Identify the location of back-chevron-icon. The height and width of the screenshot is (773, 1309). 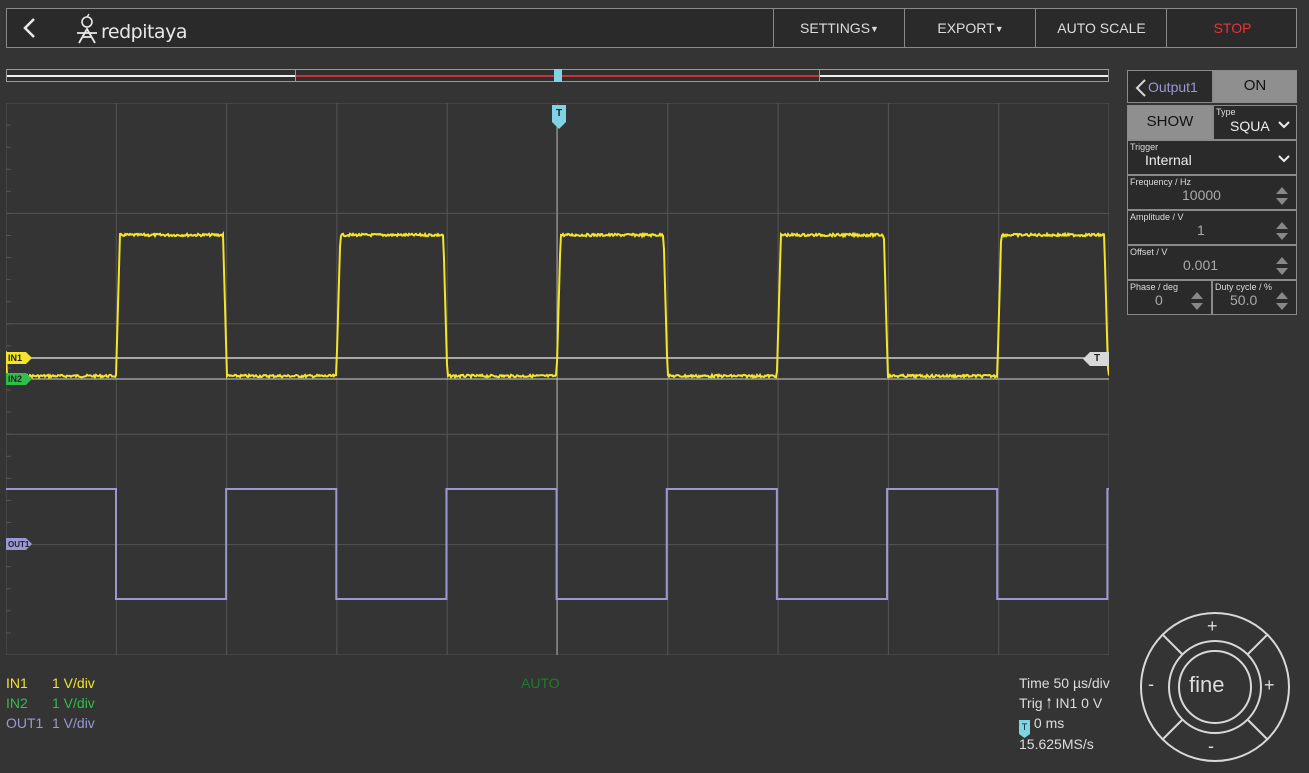
(30, 28).